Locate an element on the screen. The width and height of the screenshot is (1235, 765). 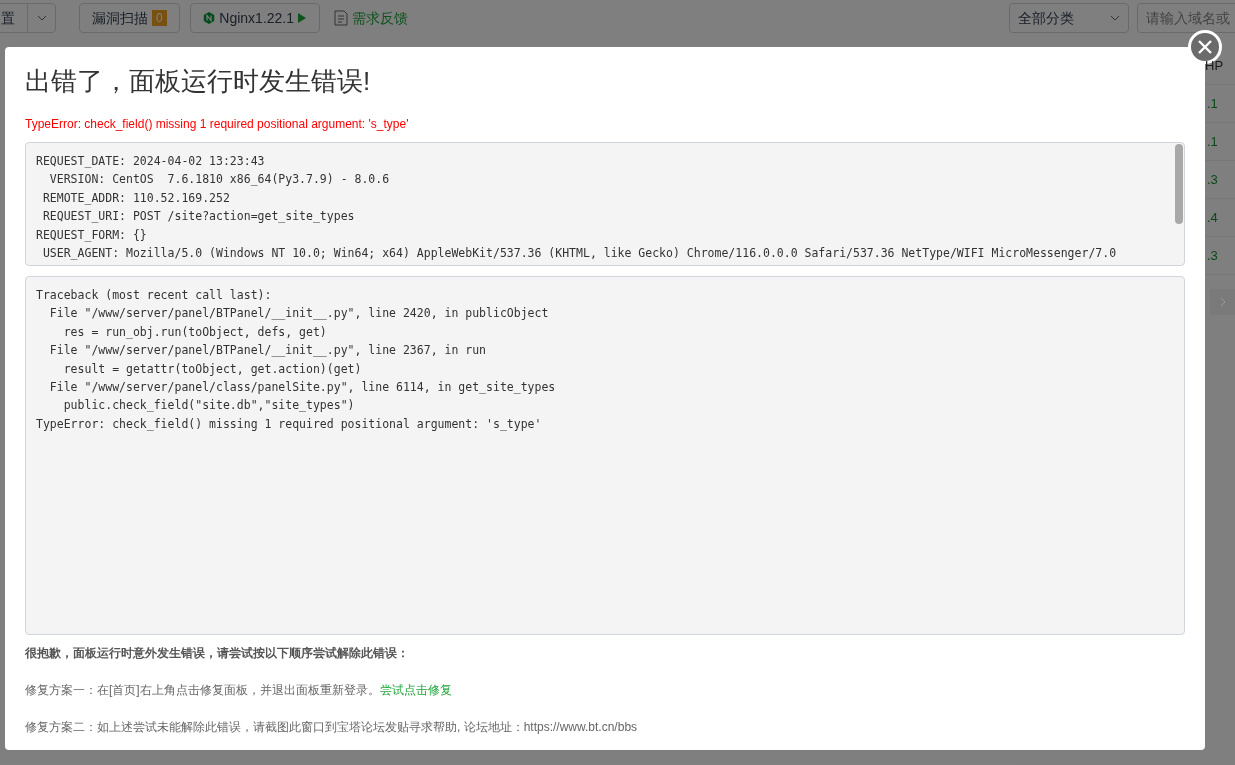
settings-button: 置 is located at coordinates (28, 18).